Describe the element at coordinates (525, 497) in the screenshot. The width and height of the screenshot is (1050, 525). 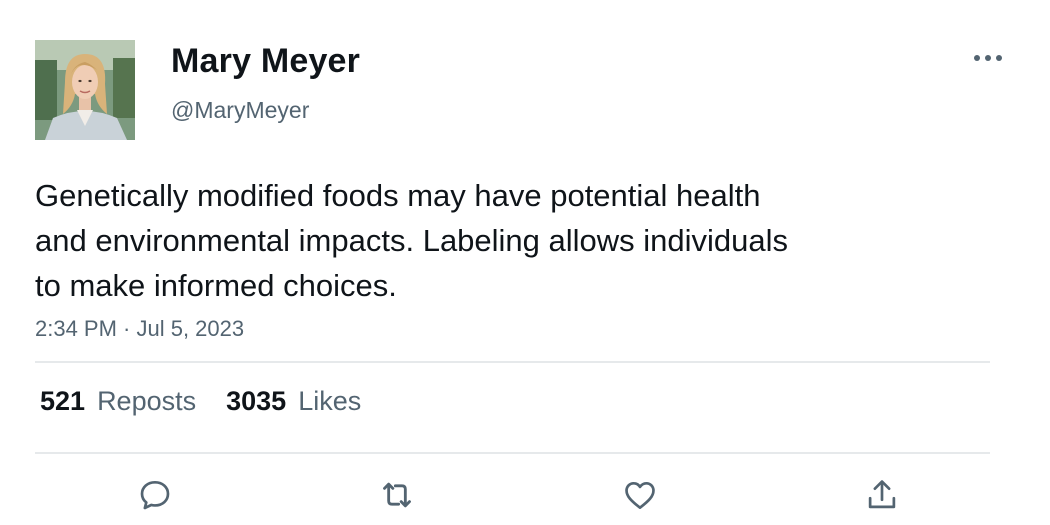
I see `action-bar` at that location.